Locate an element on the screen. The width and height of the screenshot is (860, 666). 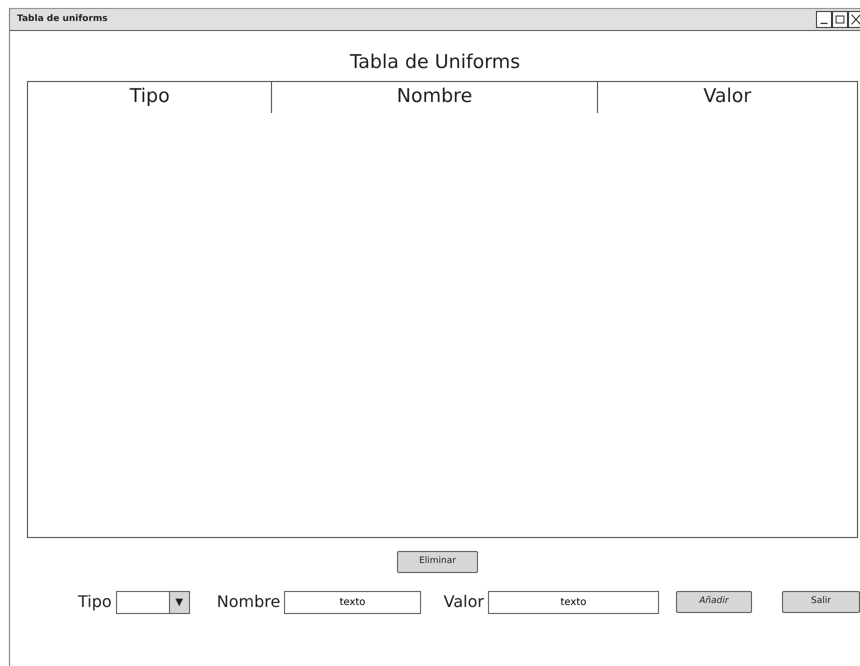
window-title: Tabla de uniforms is located at coordinates (62, 19).